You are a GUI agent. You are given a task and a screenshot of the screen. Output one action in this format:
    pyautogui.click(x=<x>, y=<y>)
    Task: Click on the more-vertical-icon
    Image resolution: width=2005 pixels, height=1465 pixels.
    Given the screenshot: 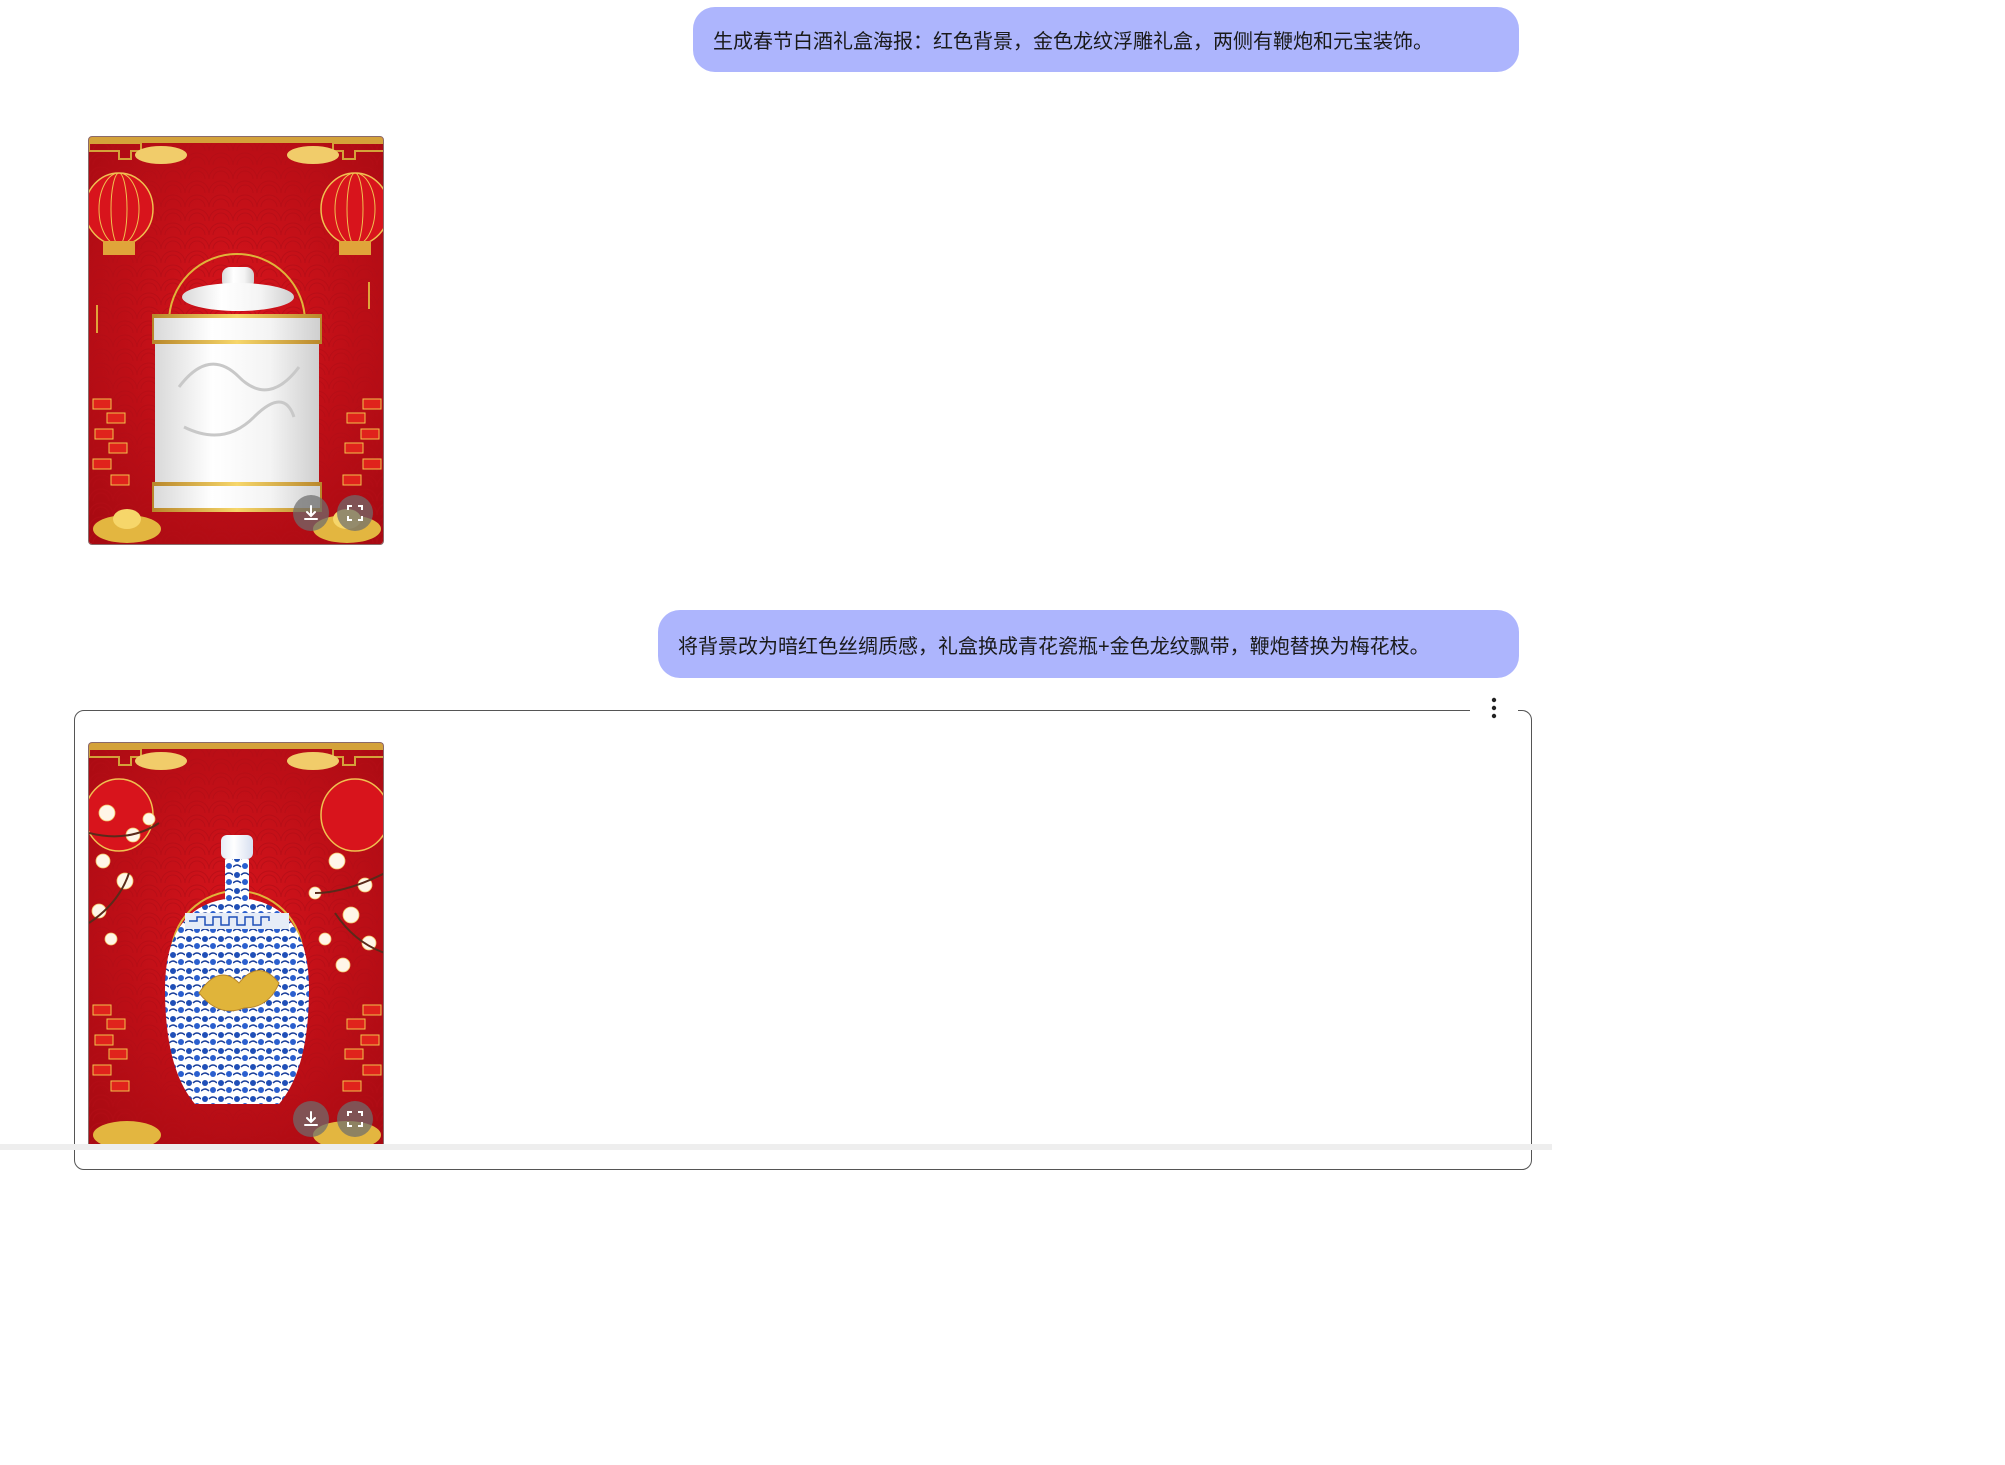 What is the action you would take?
    pyautogui.click(x=1494, y=708)
    